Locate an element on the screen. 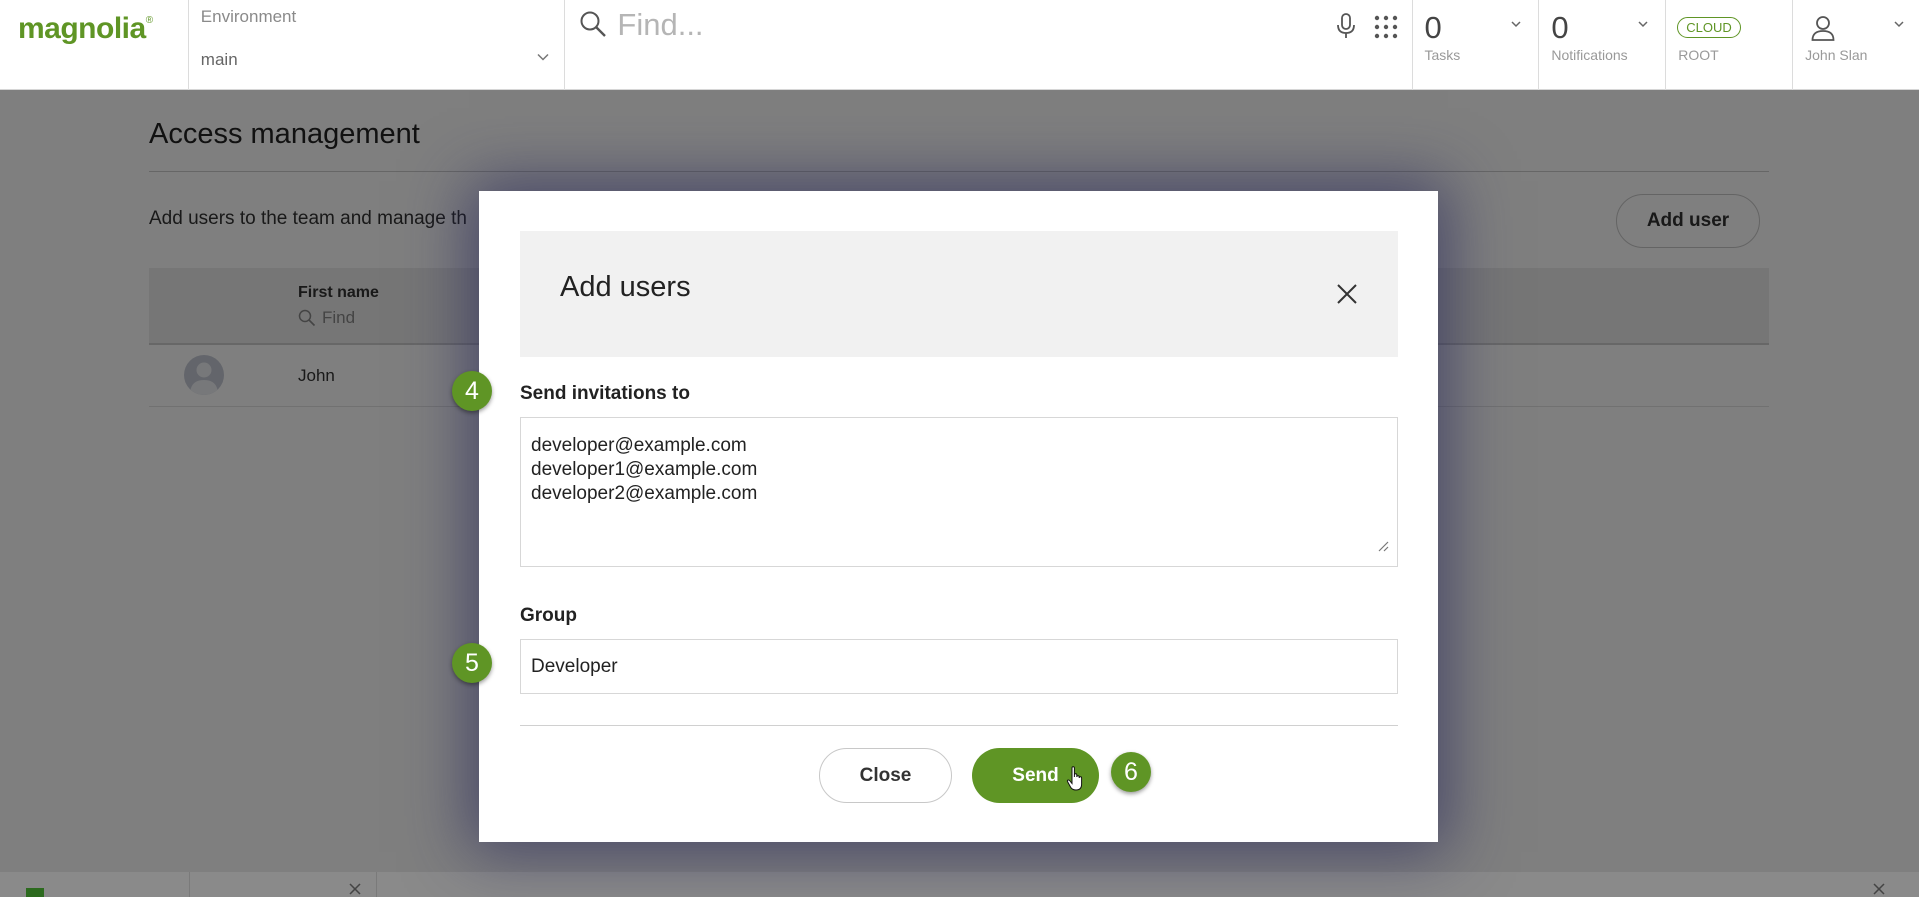 Image resolution: width=1919 pixels, height=897 pixels. group-label: Group is located at coordinates (548, 615).